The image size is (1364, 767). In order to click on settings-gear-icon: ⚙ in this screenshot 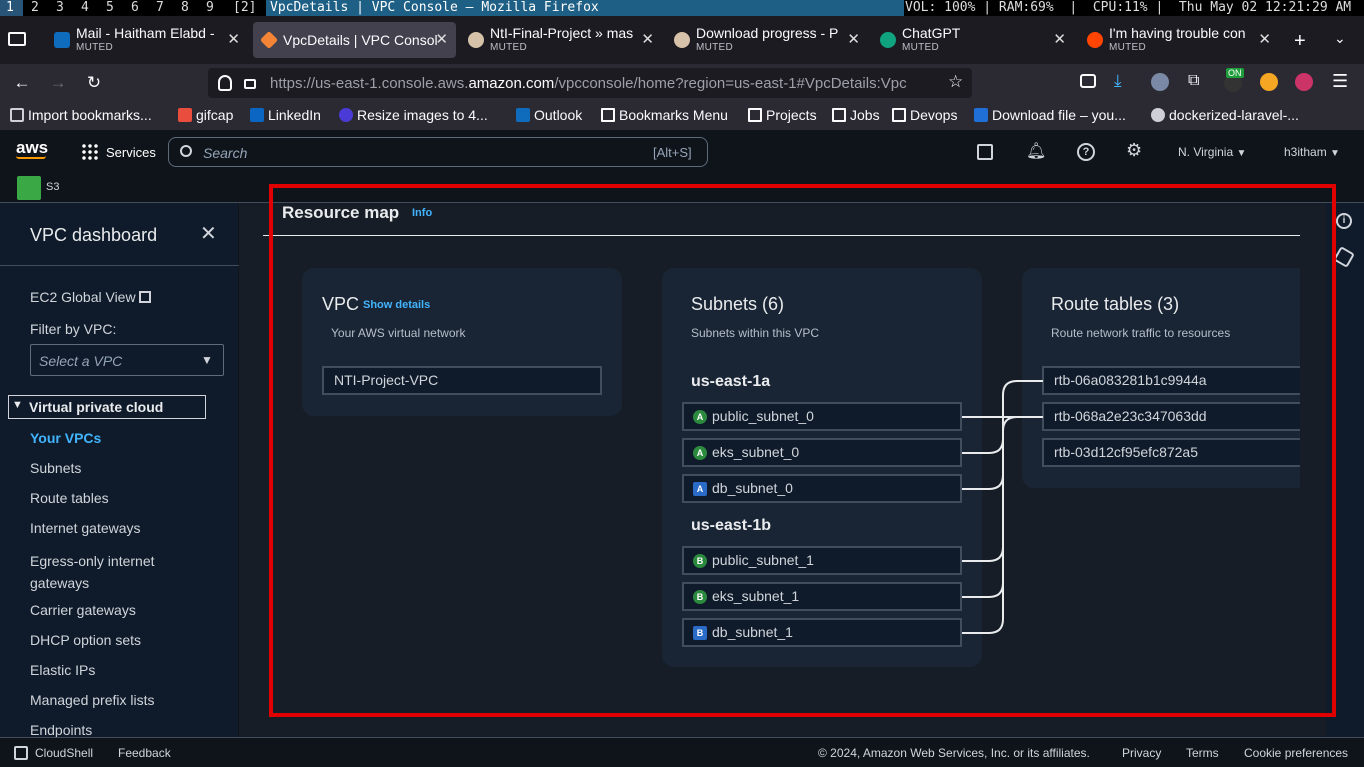, I will do `click(1134, 150)`.